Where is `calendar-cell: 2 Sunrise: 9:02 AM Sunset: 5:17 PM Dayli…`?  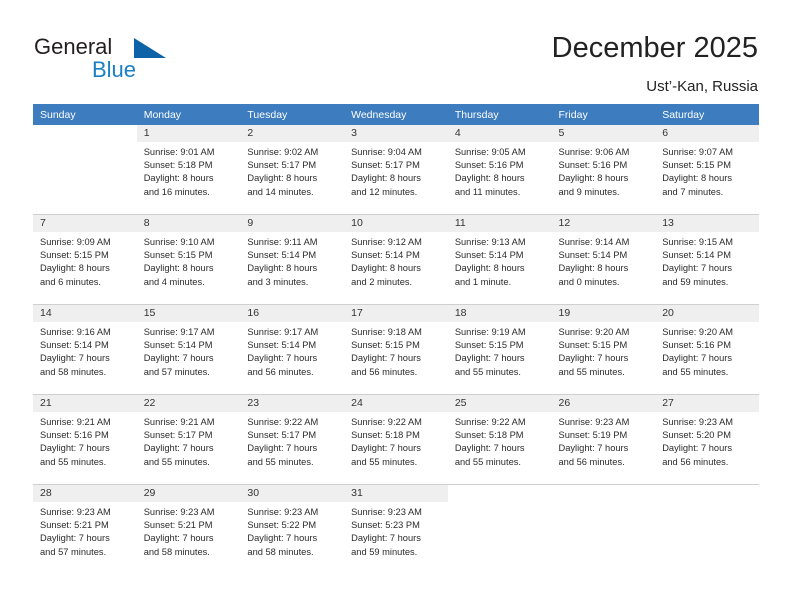
calendar-cell: 2 Sunrise: 9:02 AM Sunset: 5:17 PM Dayli… is located at coordinates (292, 170).